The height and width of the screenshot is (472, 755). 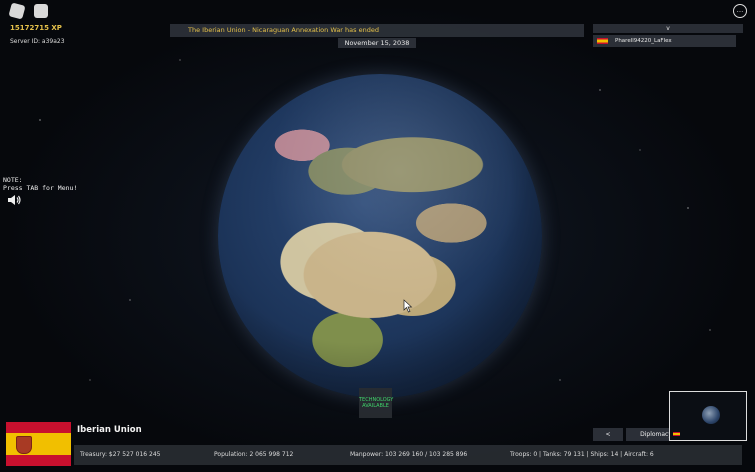 I want to click on technology-available-button: TECHNOLOGY AVAILABLE, so click(x=376, y=403).